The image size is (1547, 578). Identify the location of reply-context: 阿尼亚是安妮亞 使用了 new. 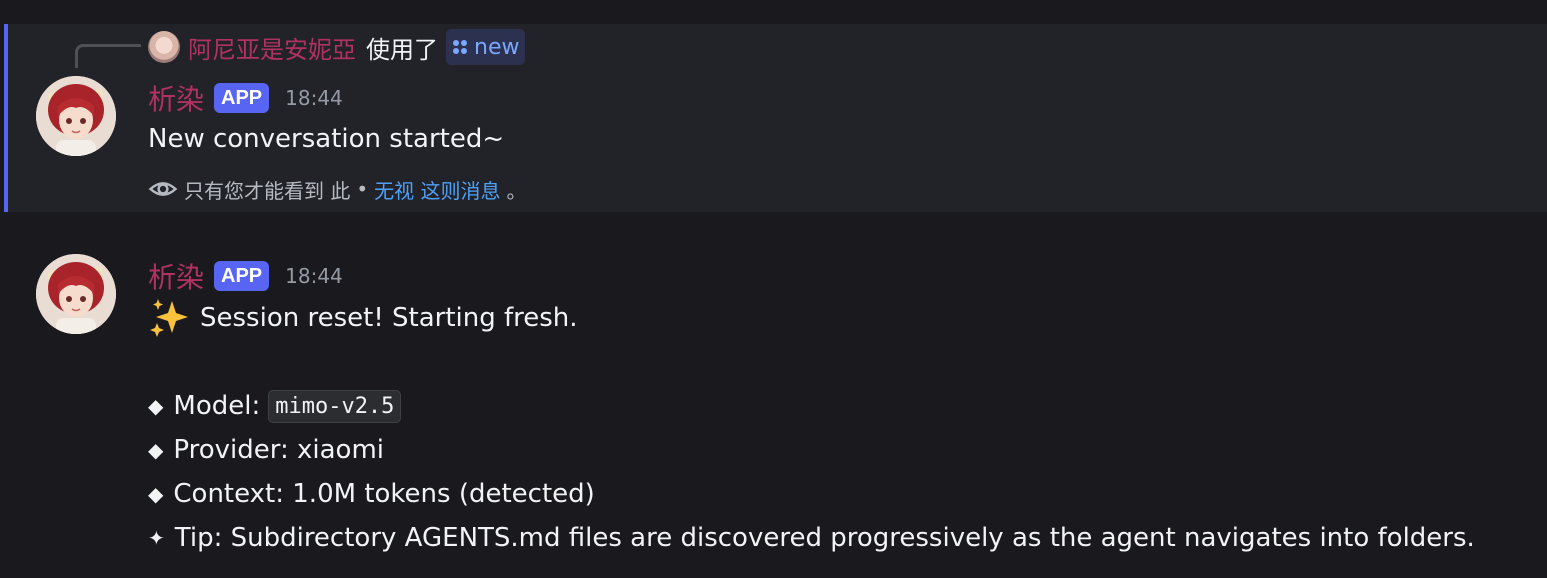
(337, 47).